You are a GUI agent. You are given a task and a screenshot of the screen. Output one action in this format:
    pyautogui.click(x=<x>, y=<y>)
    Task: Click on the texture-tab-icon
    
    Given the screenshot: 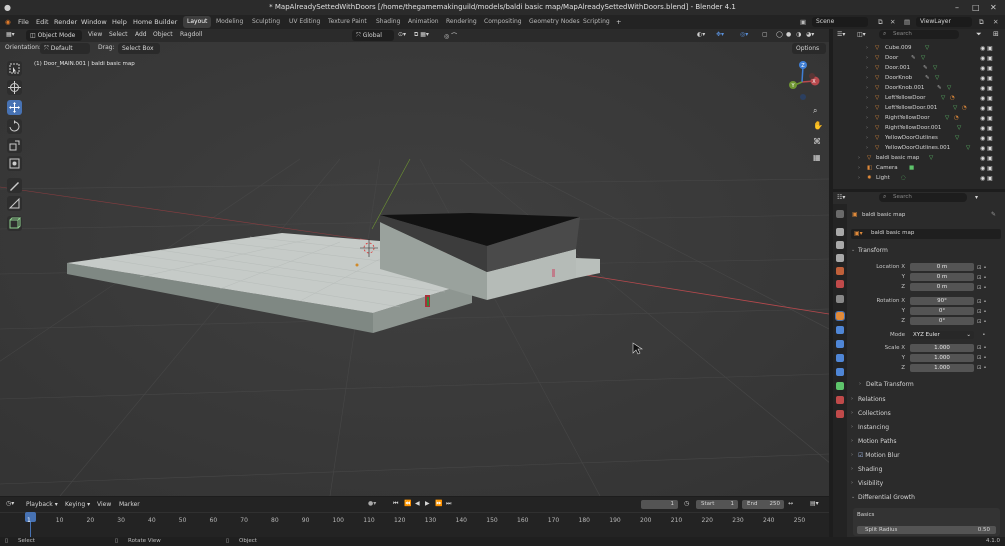 What is the action you would take?
    pyautogui.click(x=840, y=414)
    